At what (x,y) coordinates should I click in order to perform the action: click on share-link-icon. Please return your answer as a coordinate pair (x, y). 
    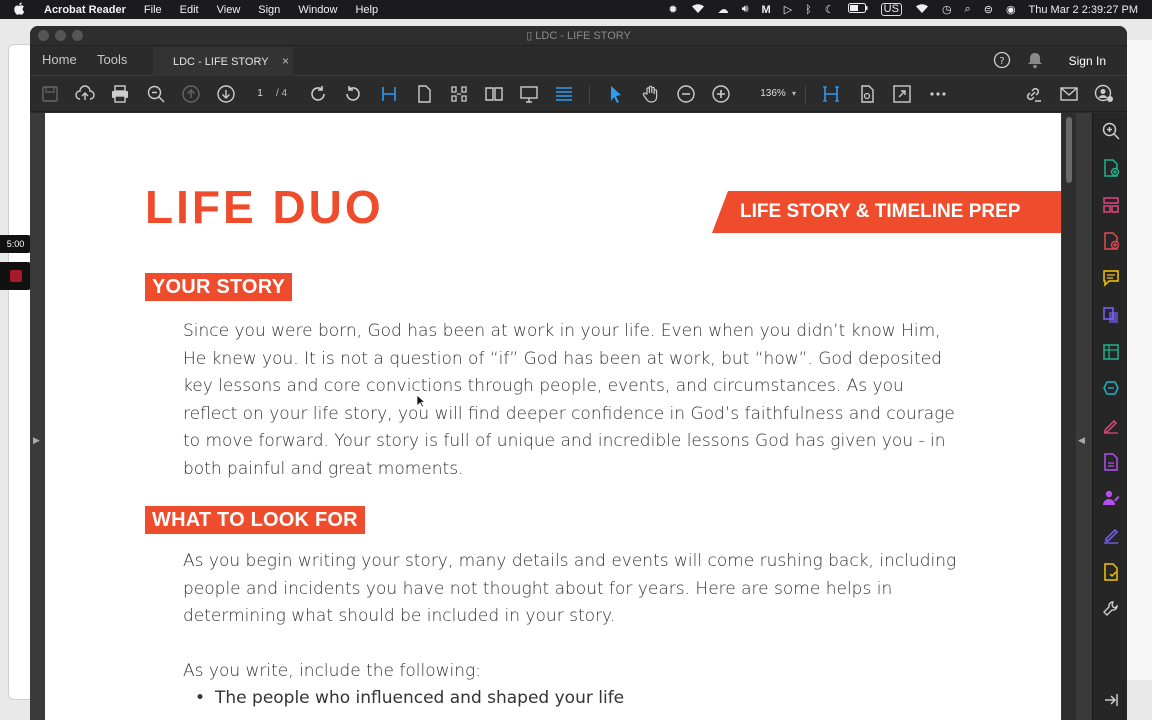
    Looking at the image, I should click on (1033, 94).